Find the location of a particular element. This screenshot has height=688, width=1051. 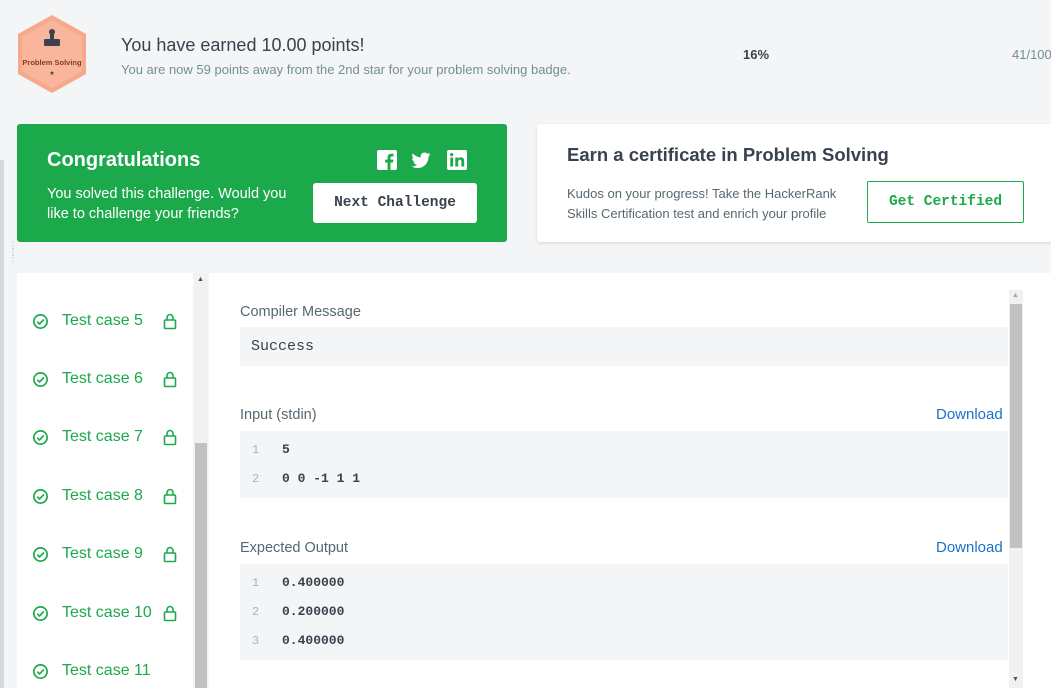

badge-label: Problem Solving is located at coordinates (52, 62).